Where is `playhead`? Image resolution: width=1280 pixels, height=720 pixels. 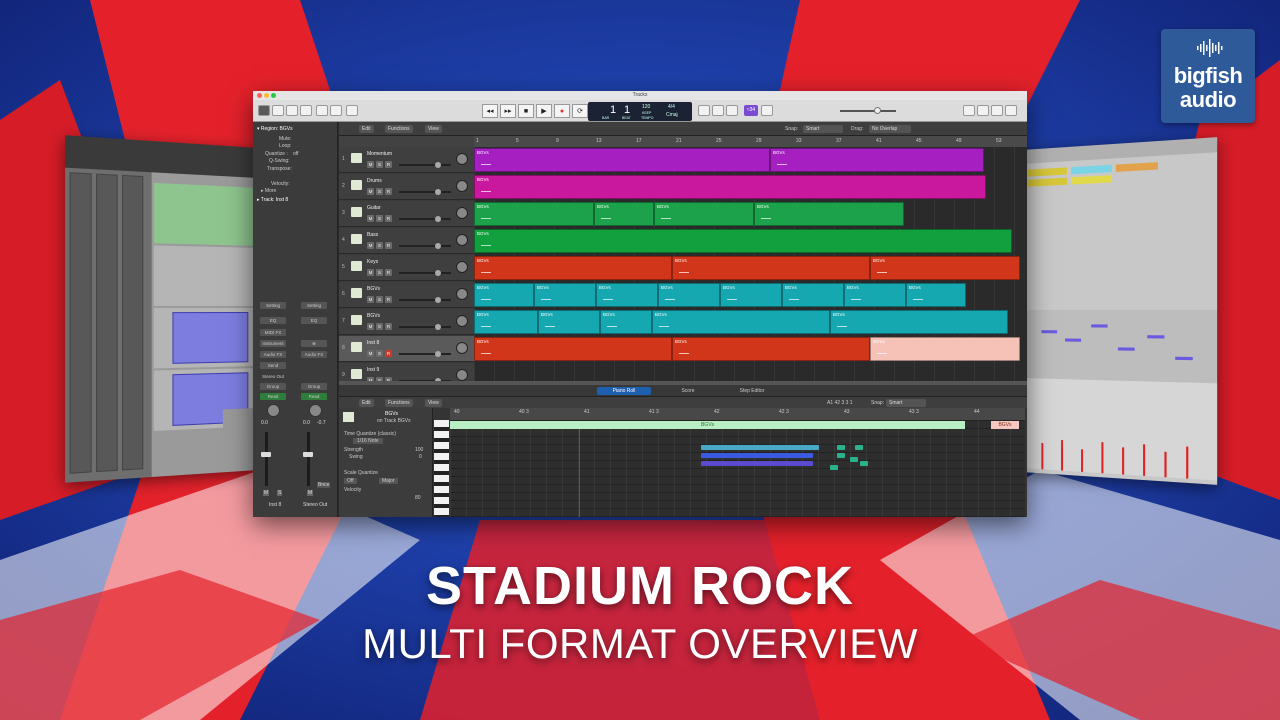 playhead is located at coordinates (579, 473).